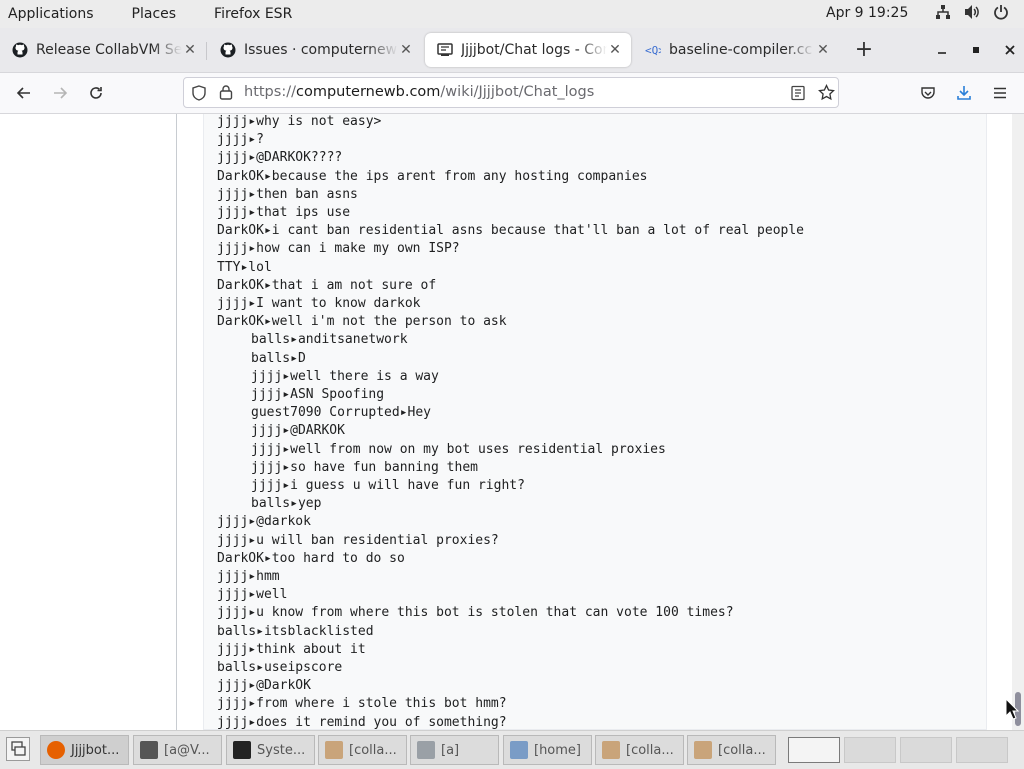 The image size is (1024, 769). Describe the element at coordinates (364, 467) in the screenshot. I see `chat-line: jjjj▸so have fun banning them` at that location.